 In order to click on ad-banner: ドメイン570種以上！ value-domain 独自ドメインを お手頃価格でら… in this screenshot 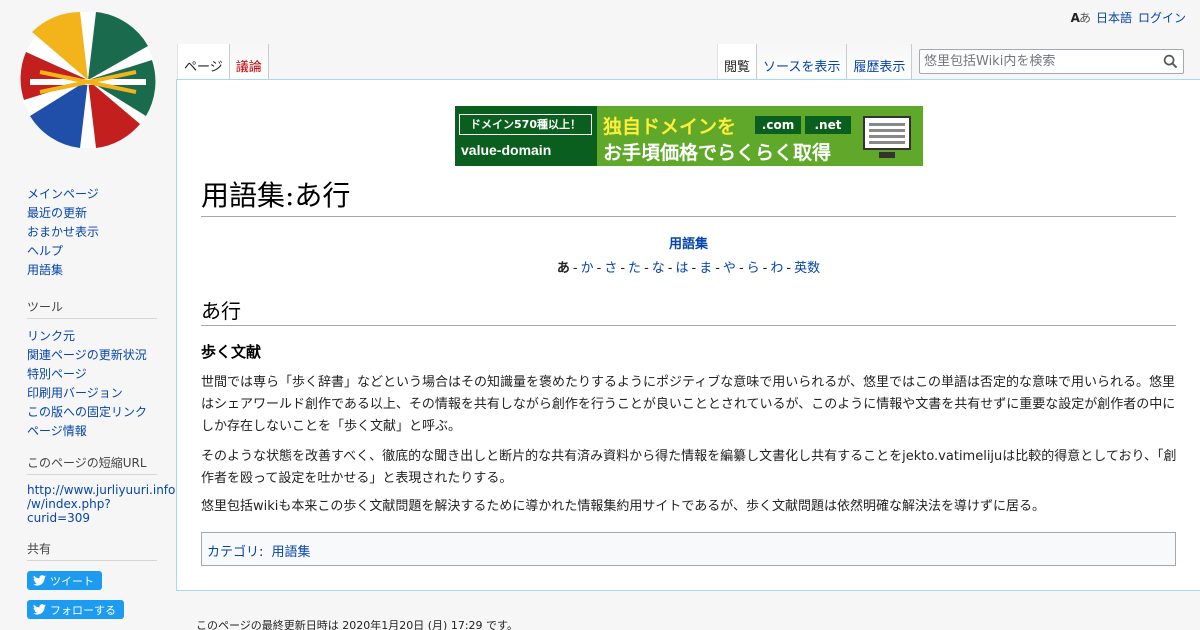, I will do `click(689, 136)`.